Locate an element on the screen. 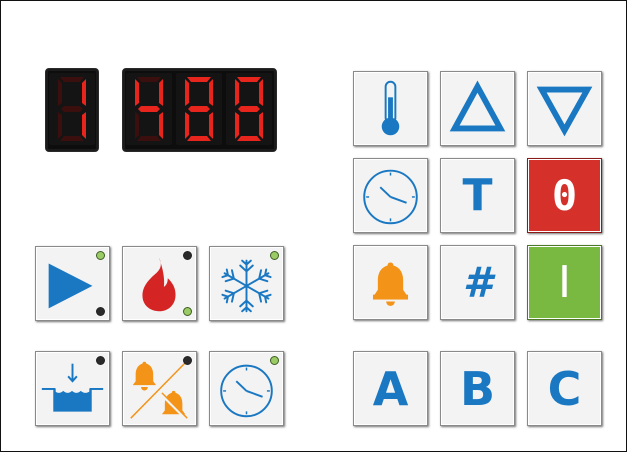  channel-digit is located at coordinates (72, 109).